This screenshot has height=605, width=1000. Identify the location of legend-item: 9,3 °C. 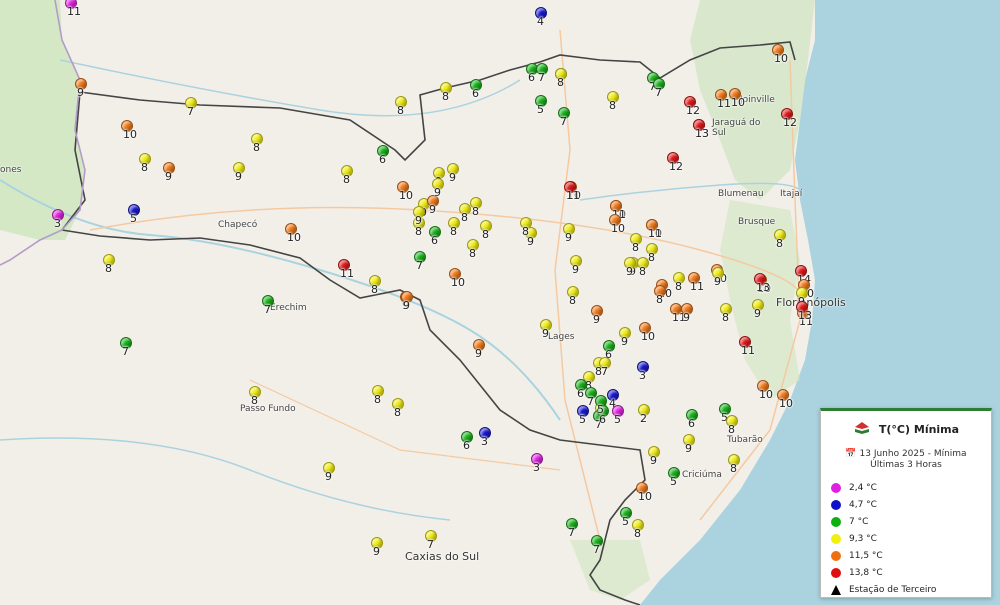
(906, 538).